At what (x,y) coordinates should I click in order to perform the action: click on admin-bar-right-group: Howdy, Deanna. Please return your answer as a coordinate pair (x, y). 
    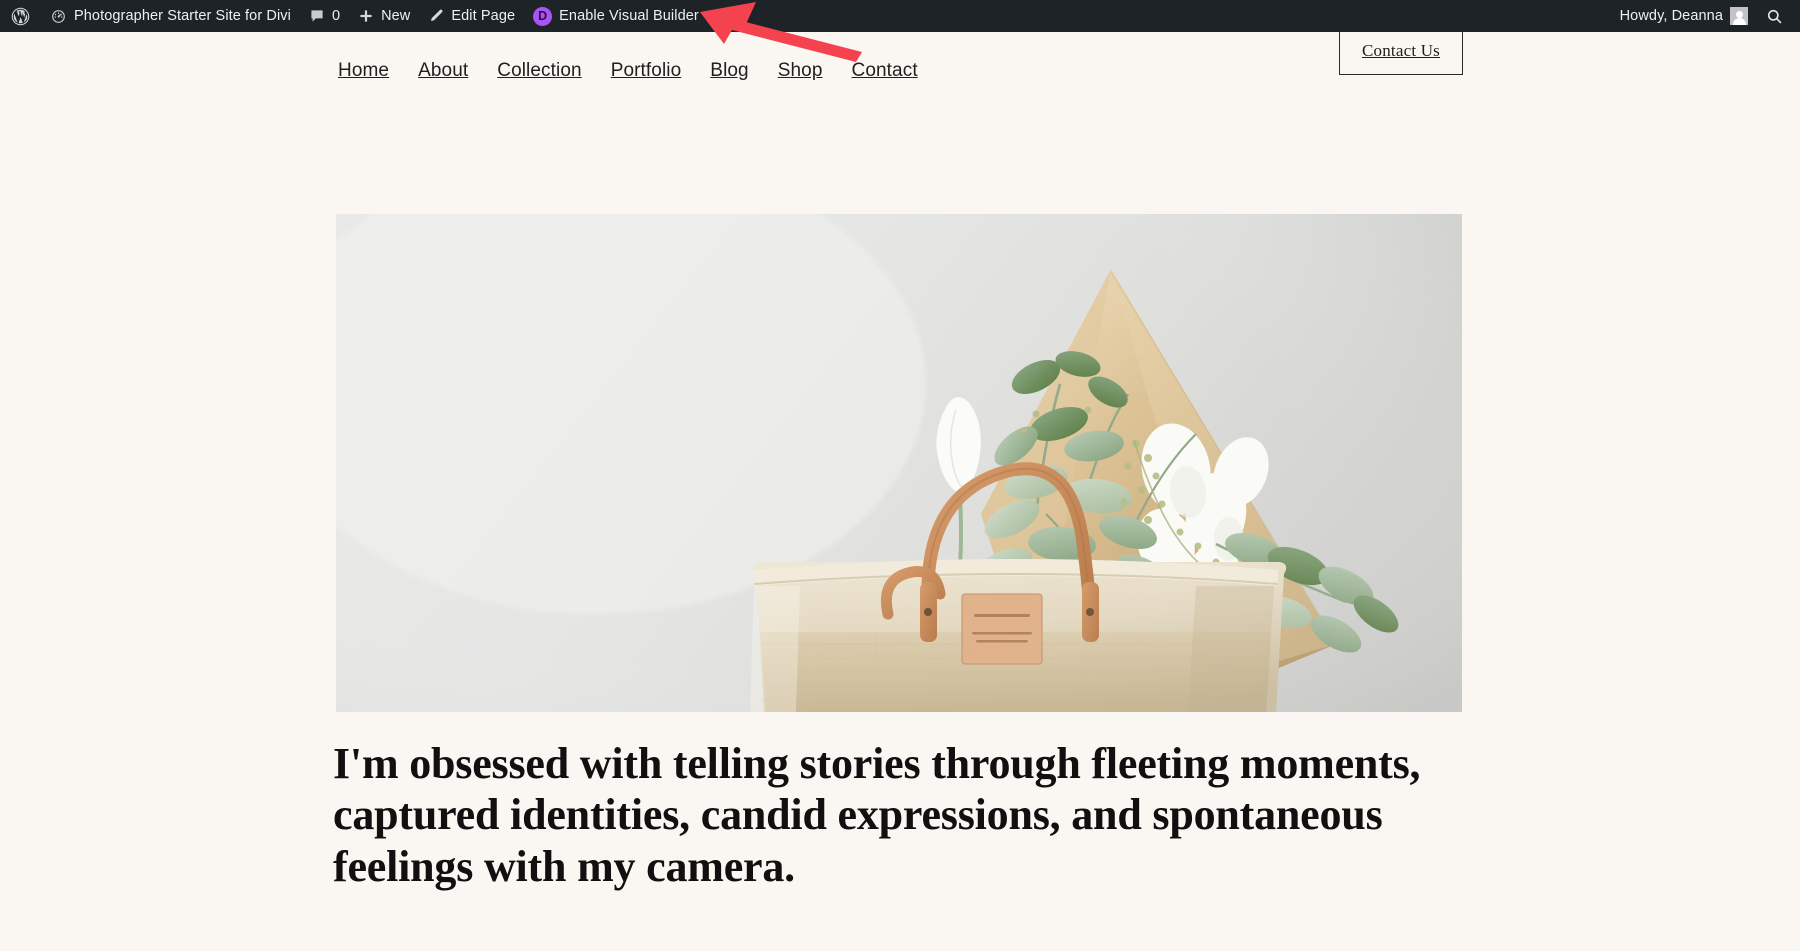
    Looking at the image, I should click on (1705, 16).